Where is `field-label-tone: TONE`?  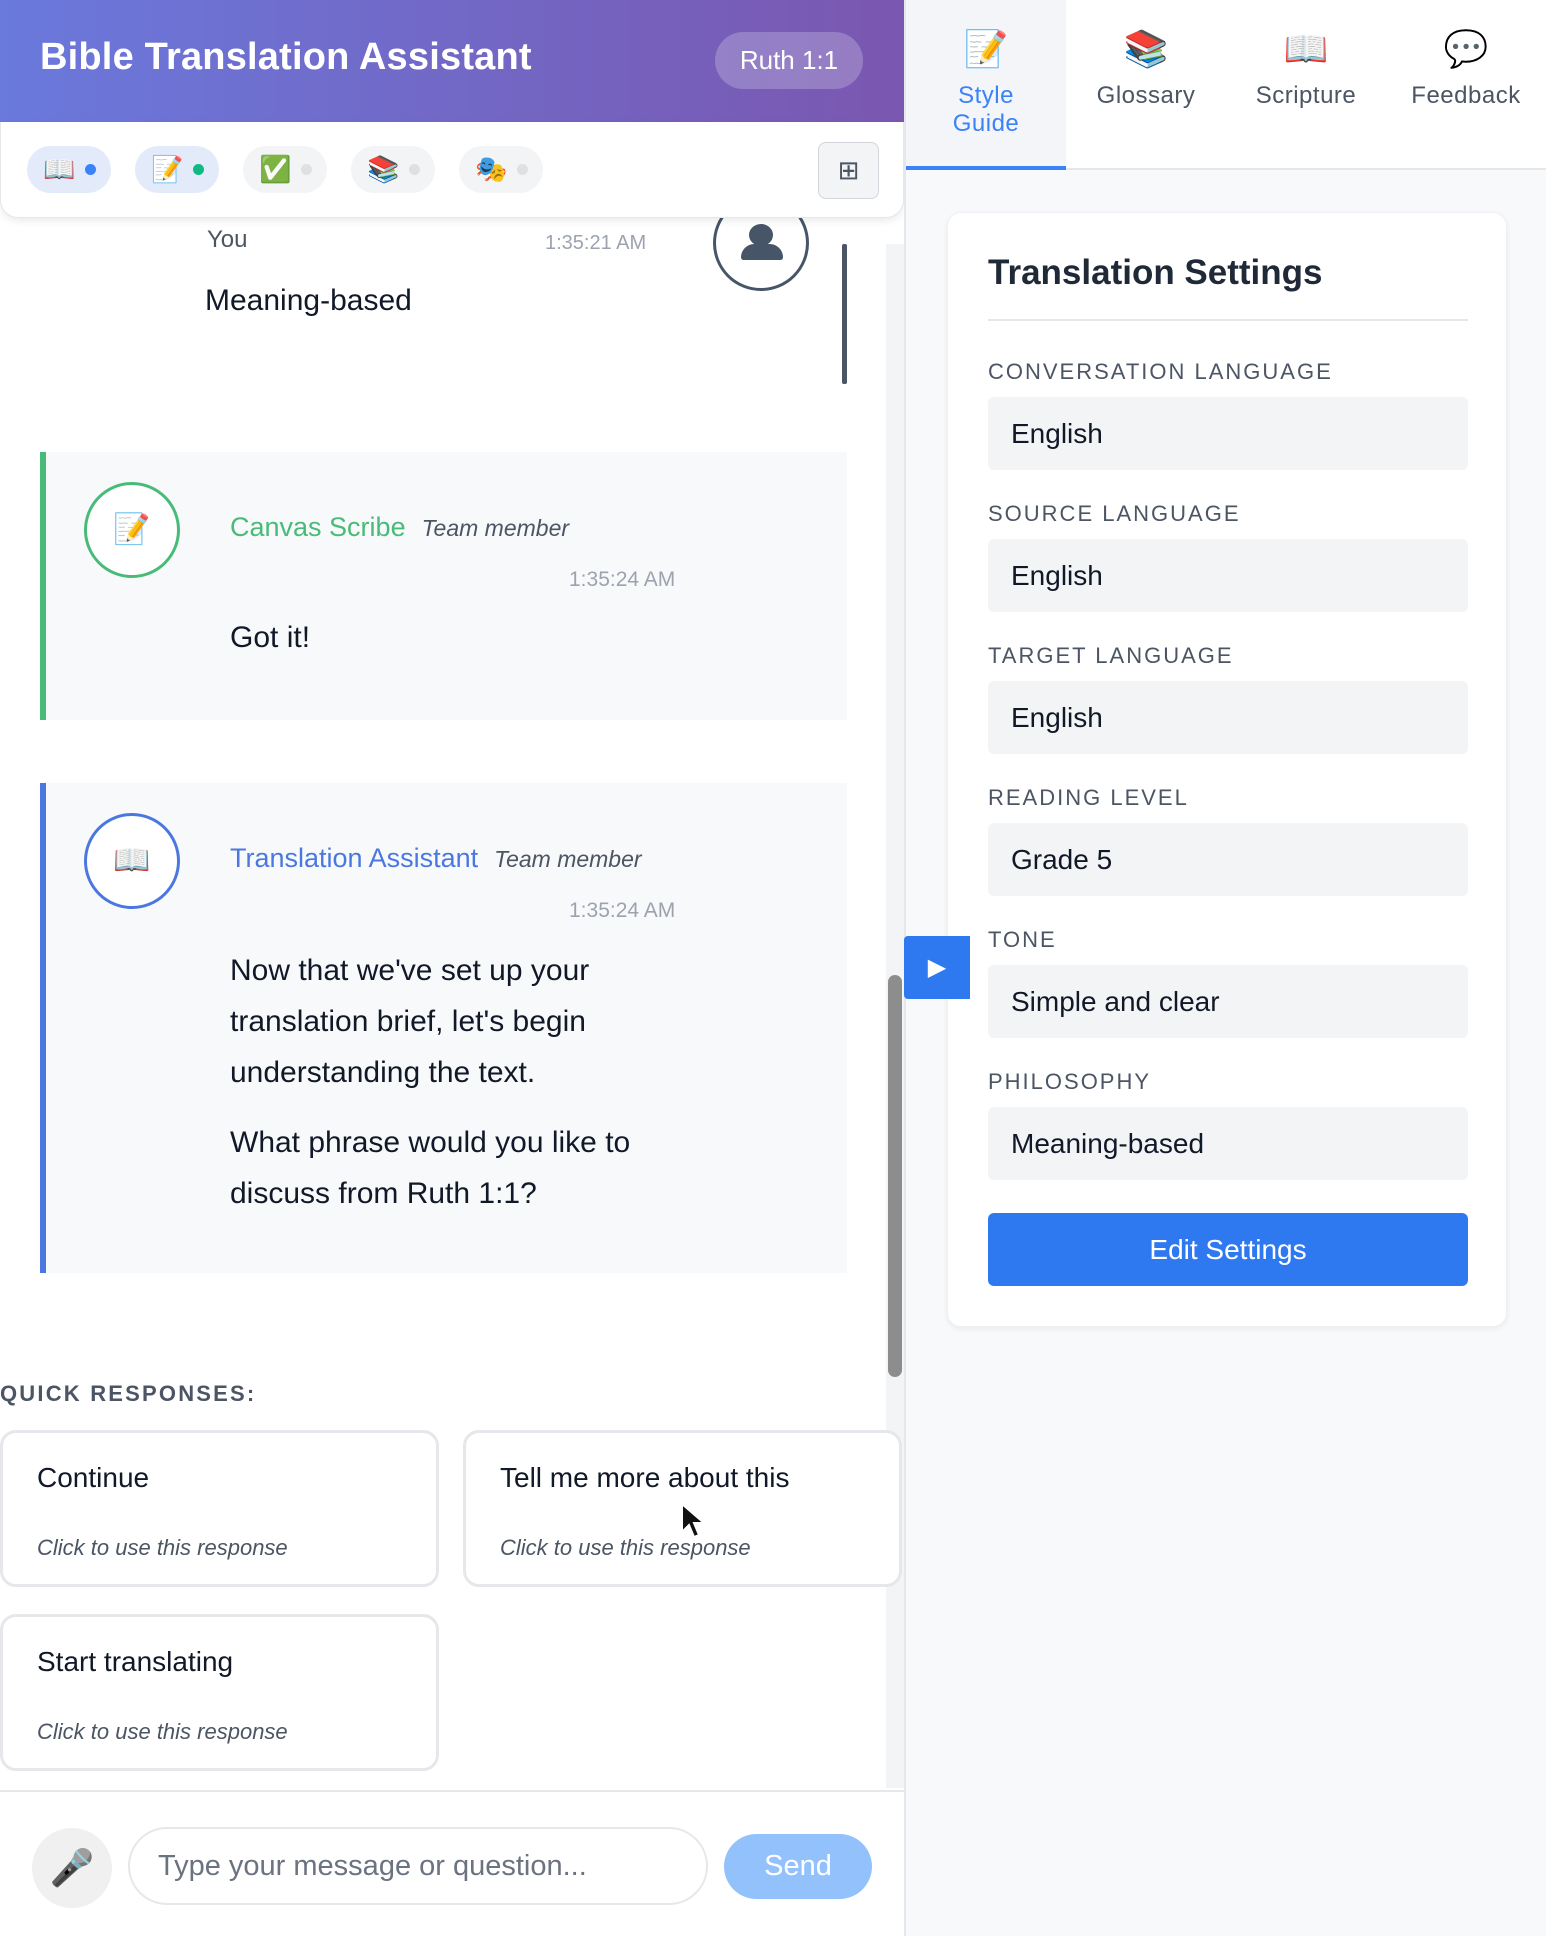 field-label-tone: TONE is located at coordinates (1022, 939).